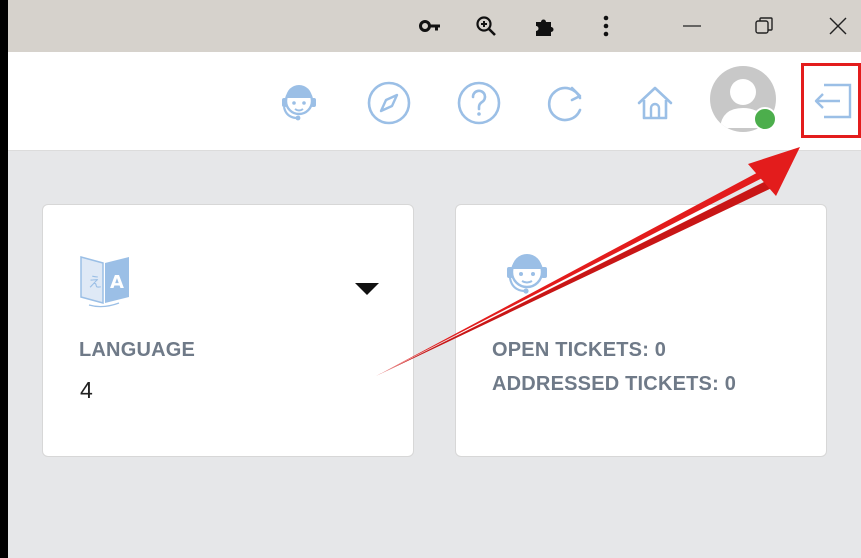  I want to click on svg-text: え, so click(95, 283).